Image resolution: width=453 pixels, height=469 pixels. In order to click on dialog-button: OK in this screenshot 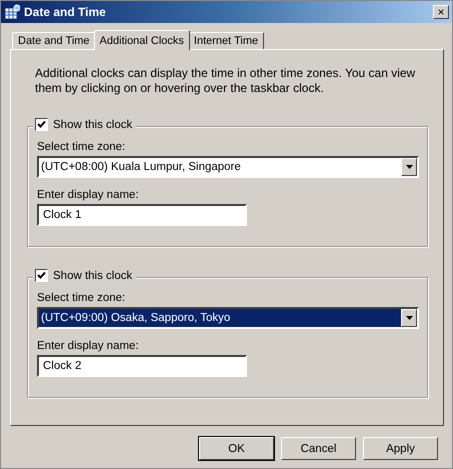, I will do `click(236, 448)`.